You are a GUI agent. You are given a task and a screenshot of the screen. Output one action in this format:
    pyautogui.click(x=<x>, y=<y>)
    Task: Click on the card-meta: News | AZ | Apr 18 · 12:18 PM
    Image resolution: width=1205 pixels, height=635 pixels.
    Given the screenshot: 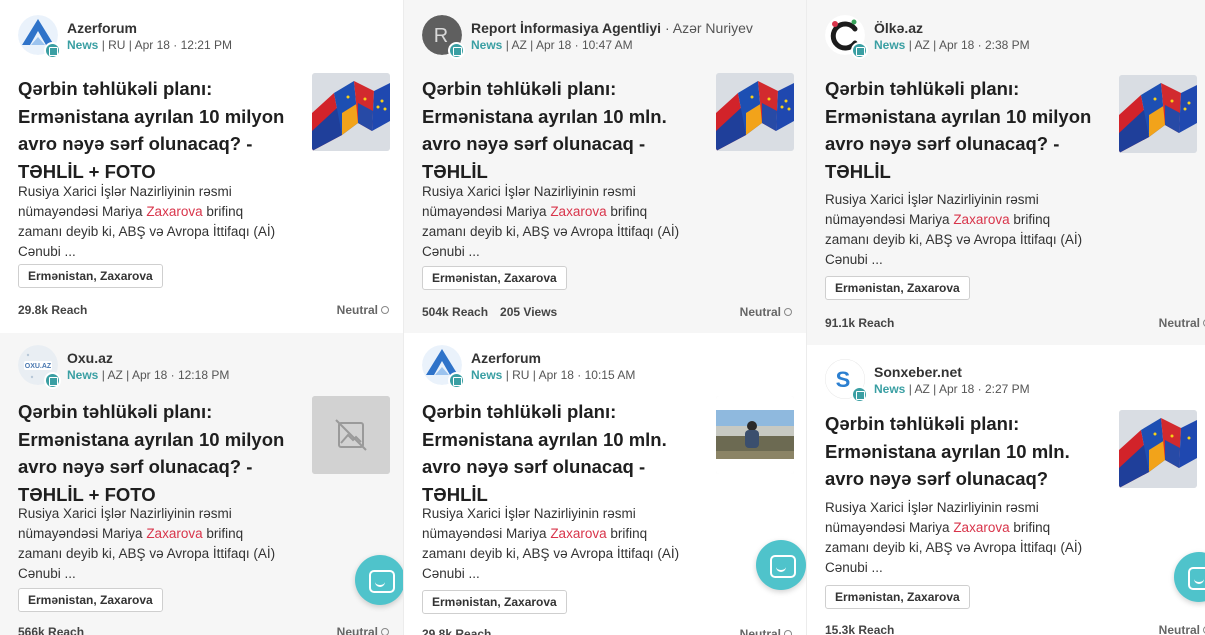 What is the action you would take?
    pyautogui.click(x=148, y=375)
    